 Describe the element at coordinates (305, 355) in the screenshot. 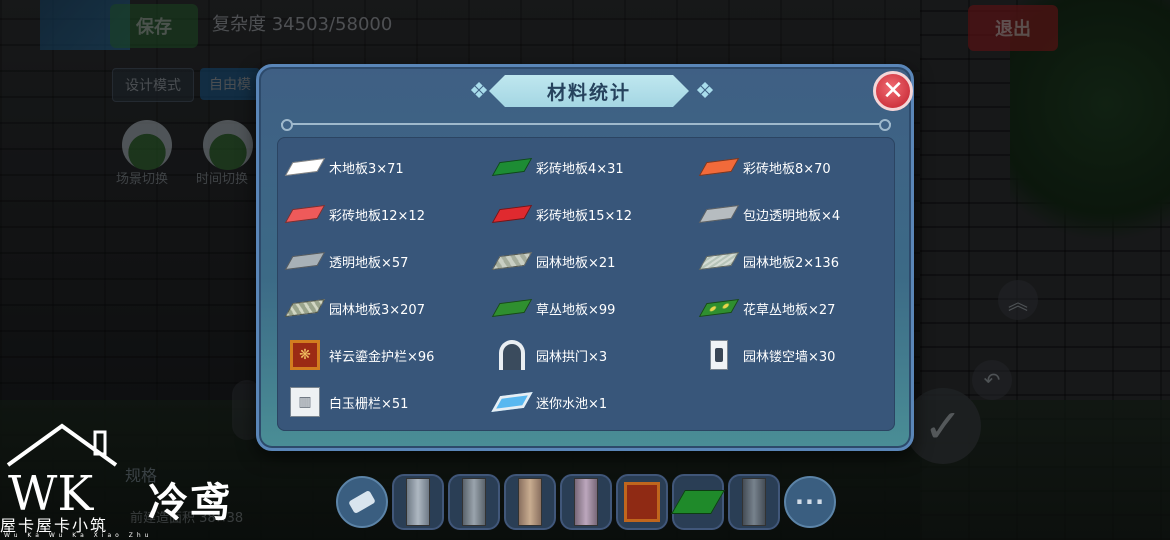

I see `cloud-gold-railing-icon: ❋` at that location.